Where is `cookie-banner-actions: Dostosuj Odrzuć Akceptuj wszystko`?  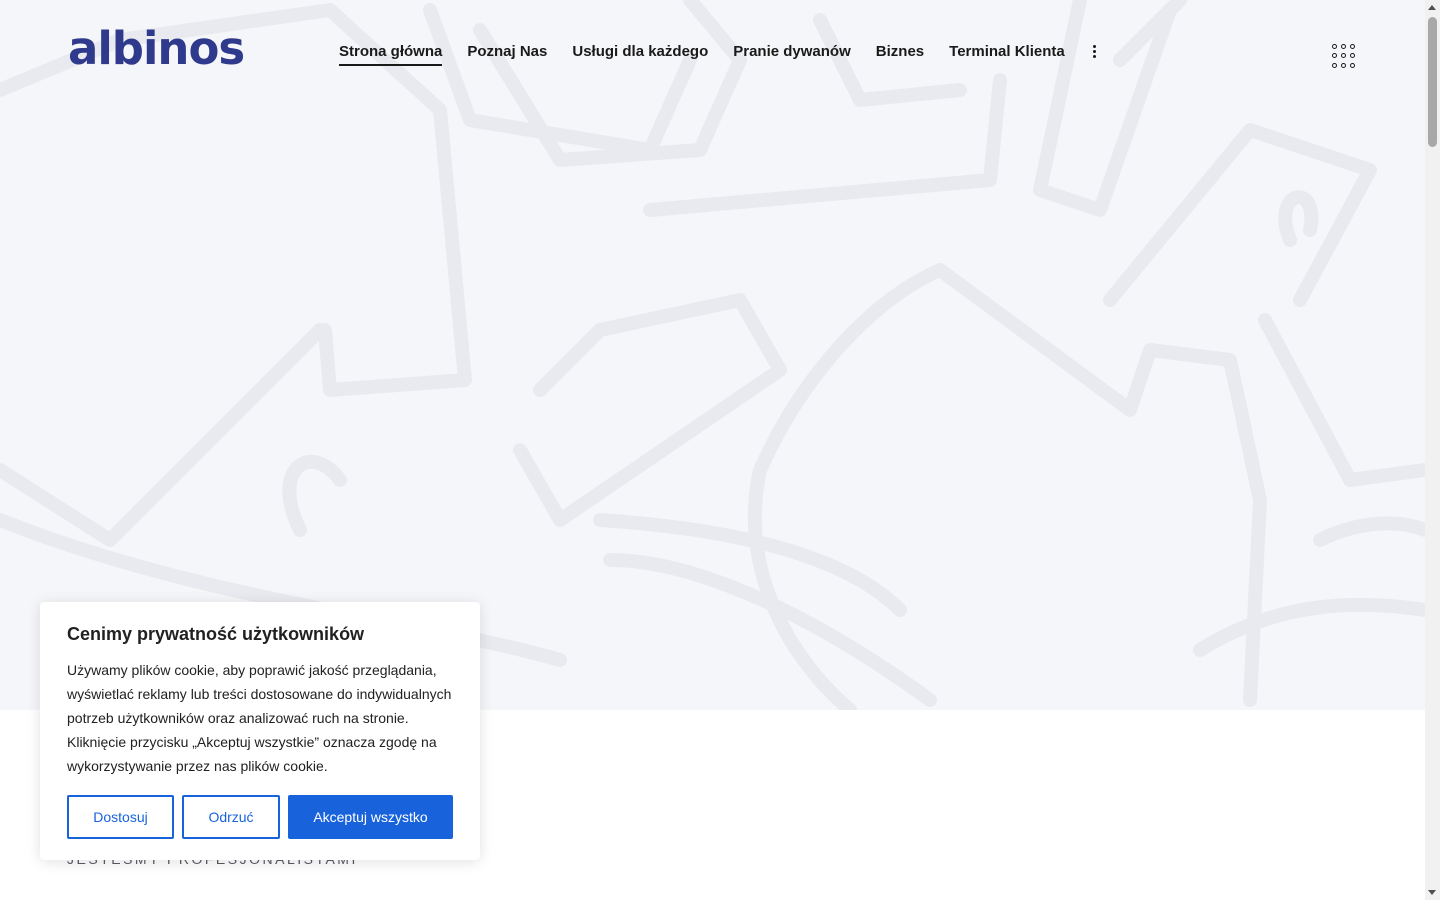
cookie-banner-actions: Dostosuj Odrzuć Akceptuj wszystko is located at coordinates (260, 817).